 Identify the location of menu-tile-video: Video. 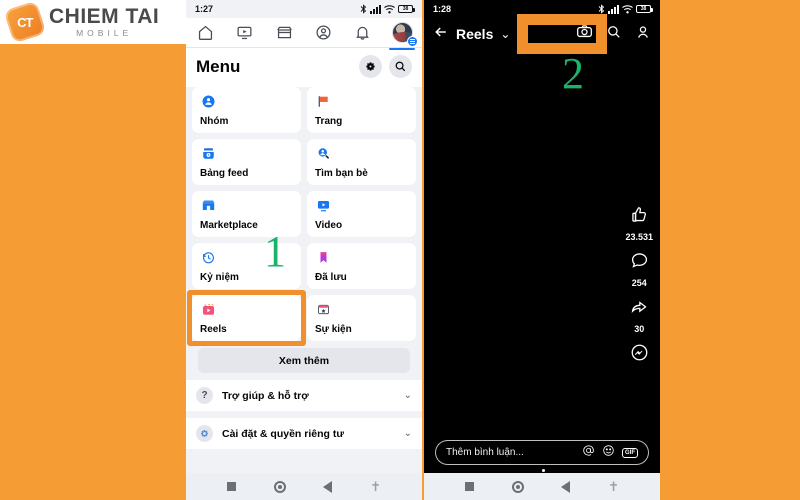
(361, 214).